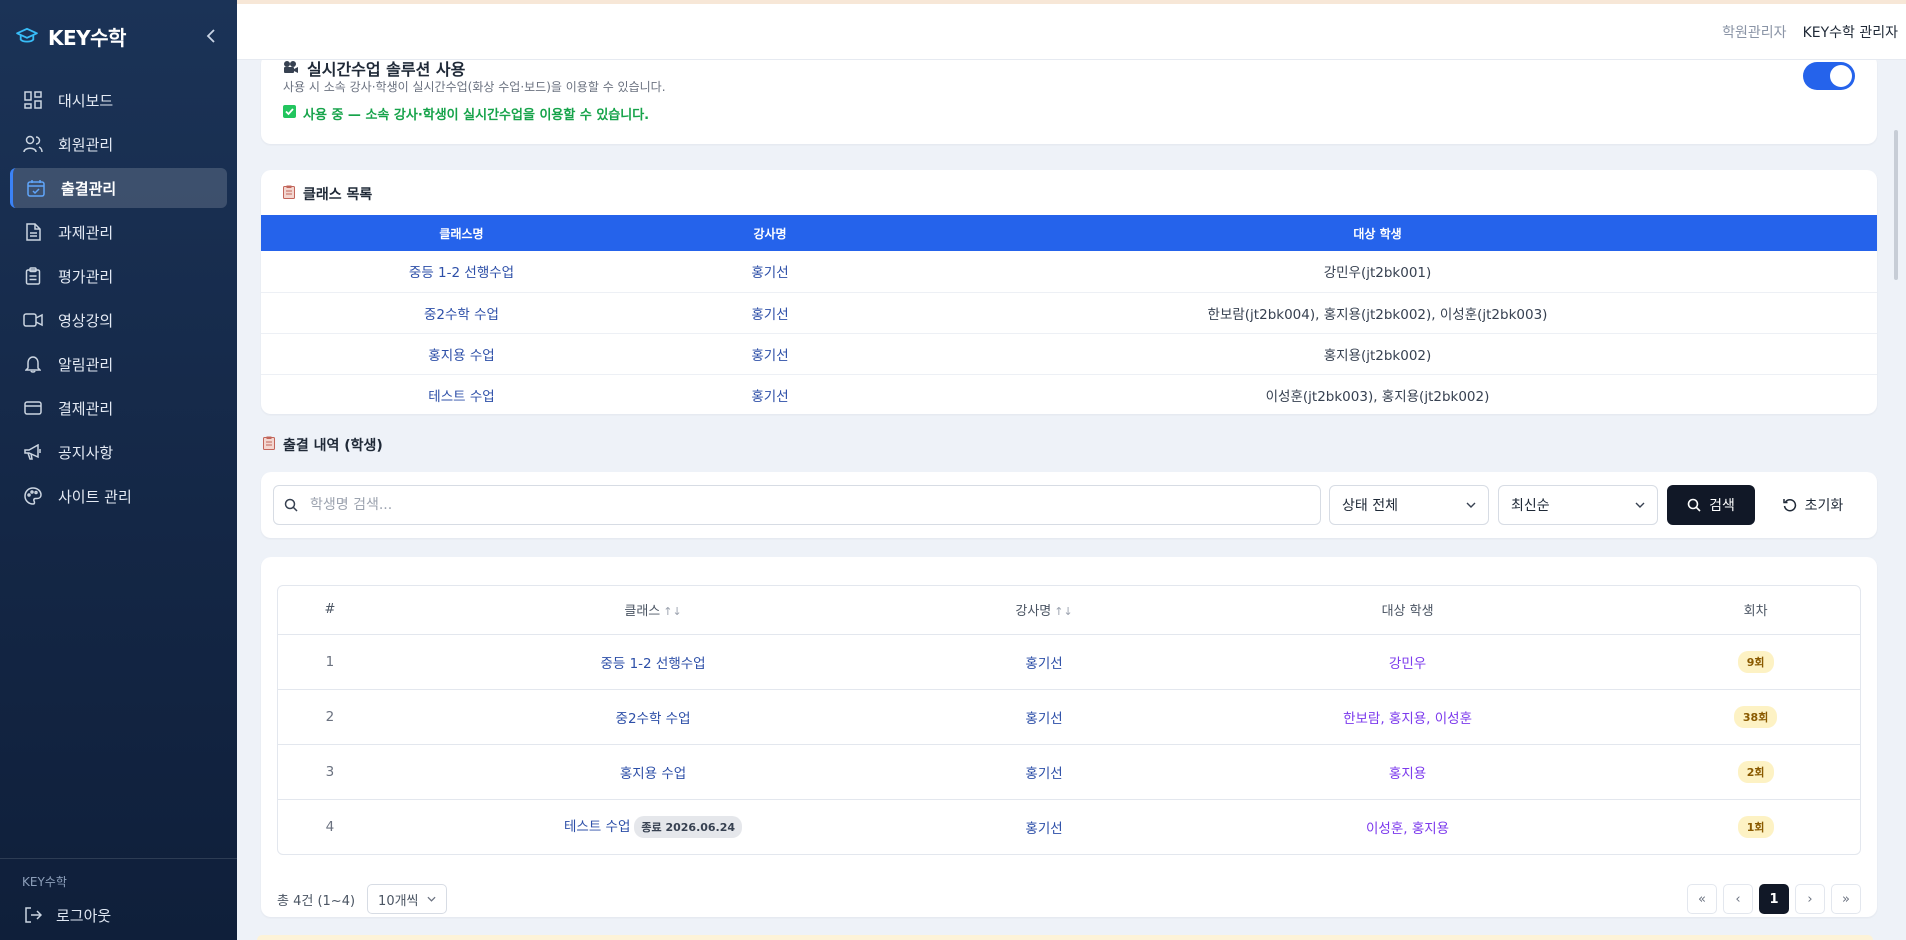 The image size is (1906, 940). Describe the element at coordinates (86, 100) in the screenshot. I see `sidebar-item-label: 대시보드` at that location.